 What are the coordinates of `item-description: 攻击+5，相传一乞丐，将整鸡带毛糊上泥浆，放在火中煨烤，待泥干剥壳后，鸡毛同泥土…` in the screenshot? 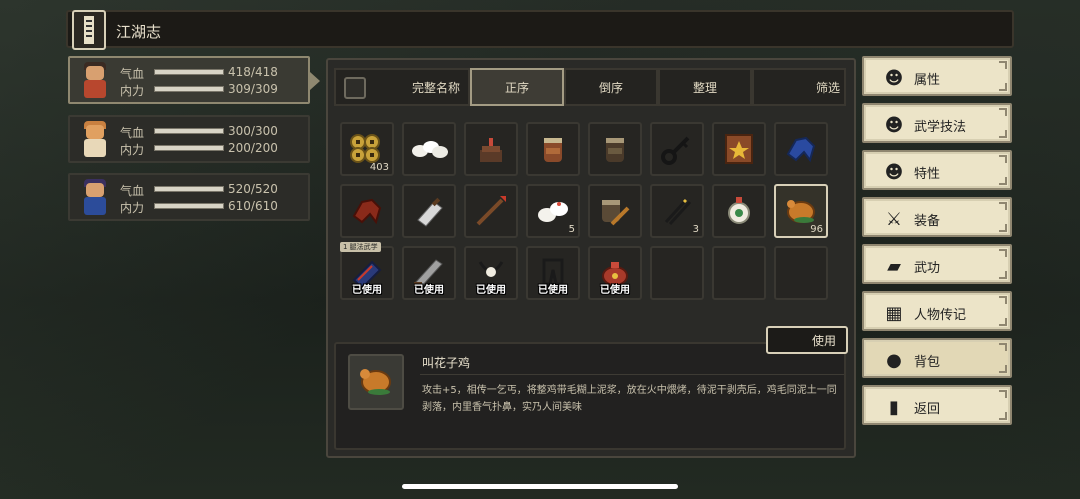 It's located at (629, 399).